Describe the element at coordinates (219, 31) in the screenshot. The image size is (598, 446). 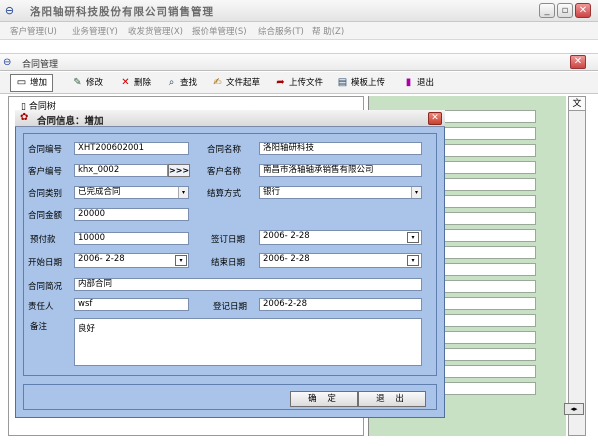
I see `menu-quotation: 报价单管理(S)` at that location.